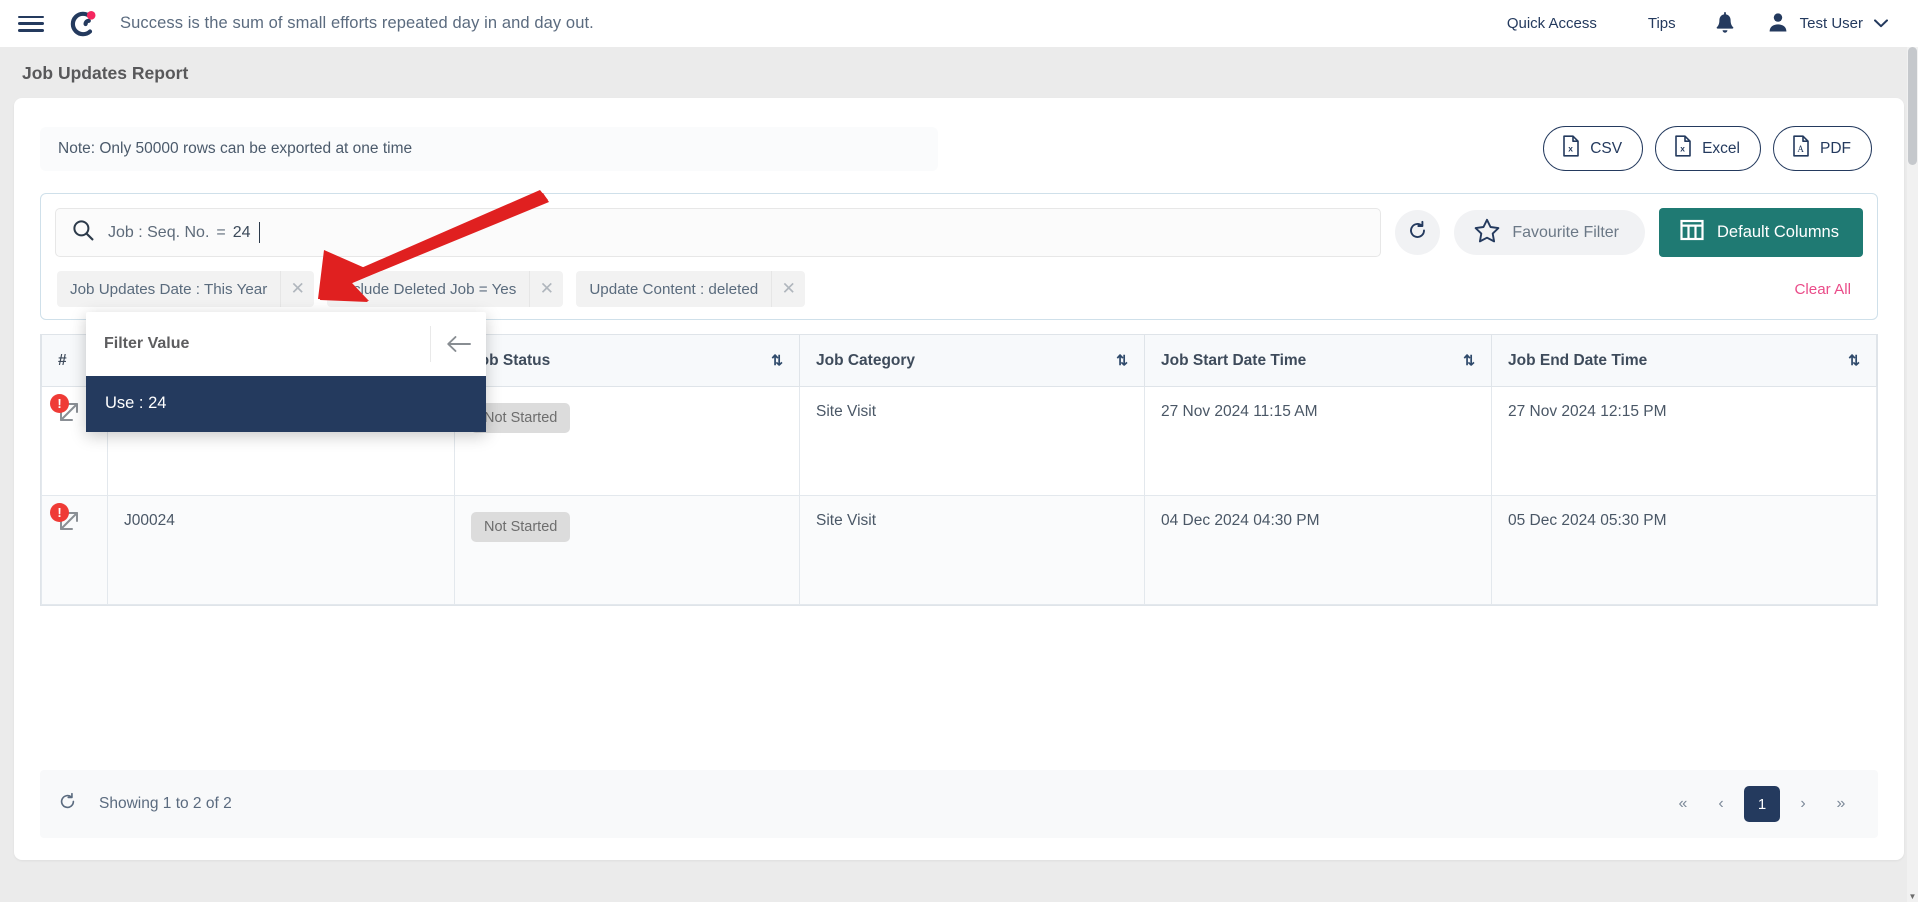 The image size is (1918, 902). Describe the element at coordinates (1778, 232) in the screenshot. I see `default-columns-label: Default Columns` at that location.